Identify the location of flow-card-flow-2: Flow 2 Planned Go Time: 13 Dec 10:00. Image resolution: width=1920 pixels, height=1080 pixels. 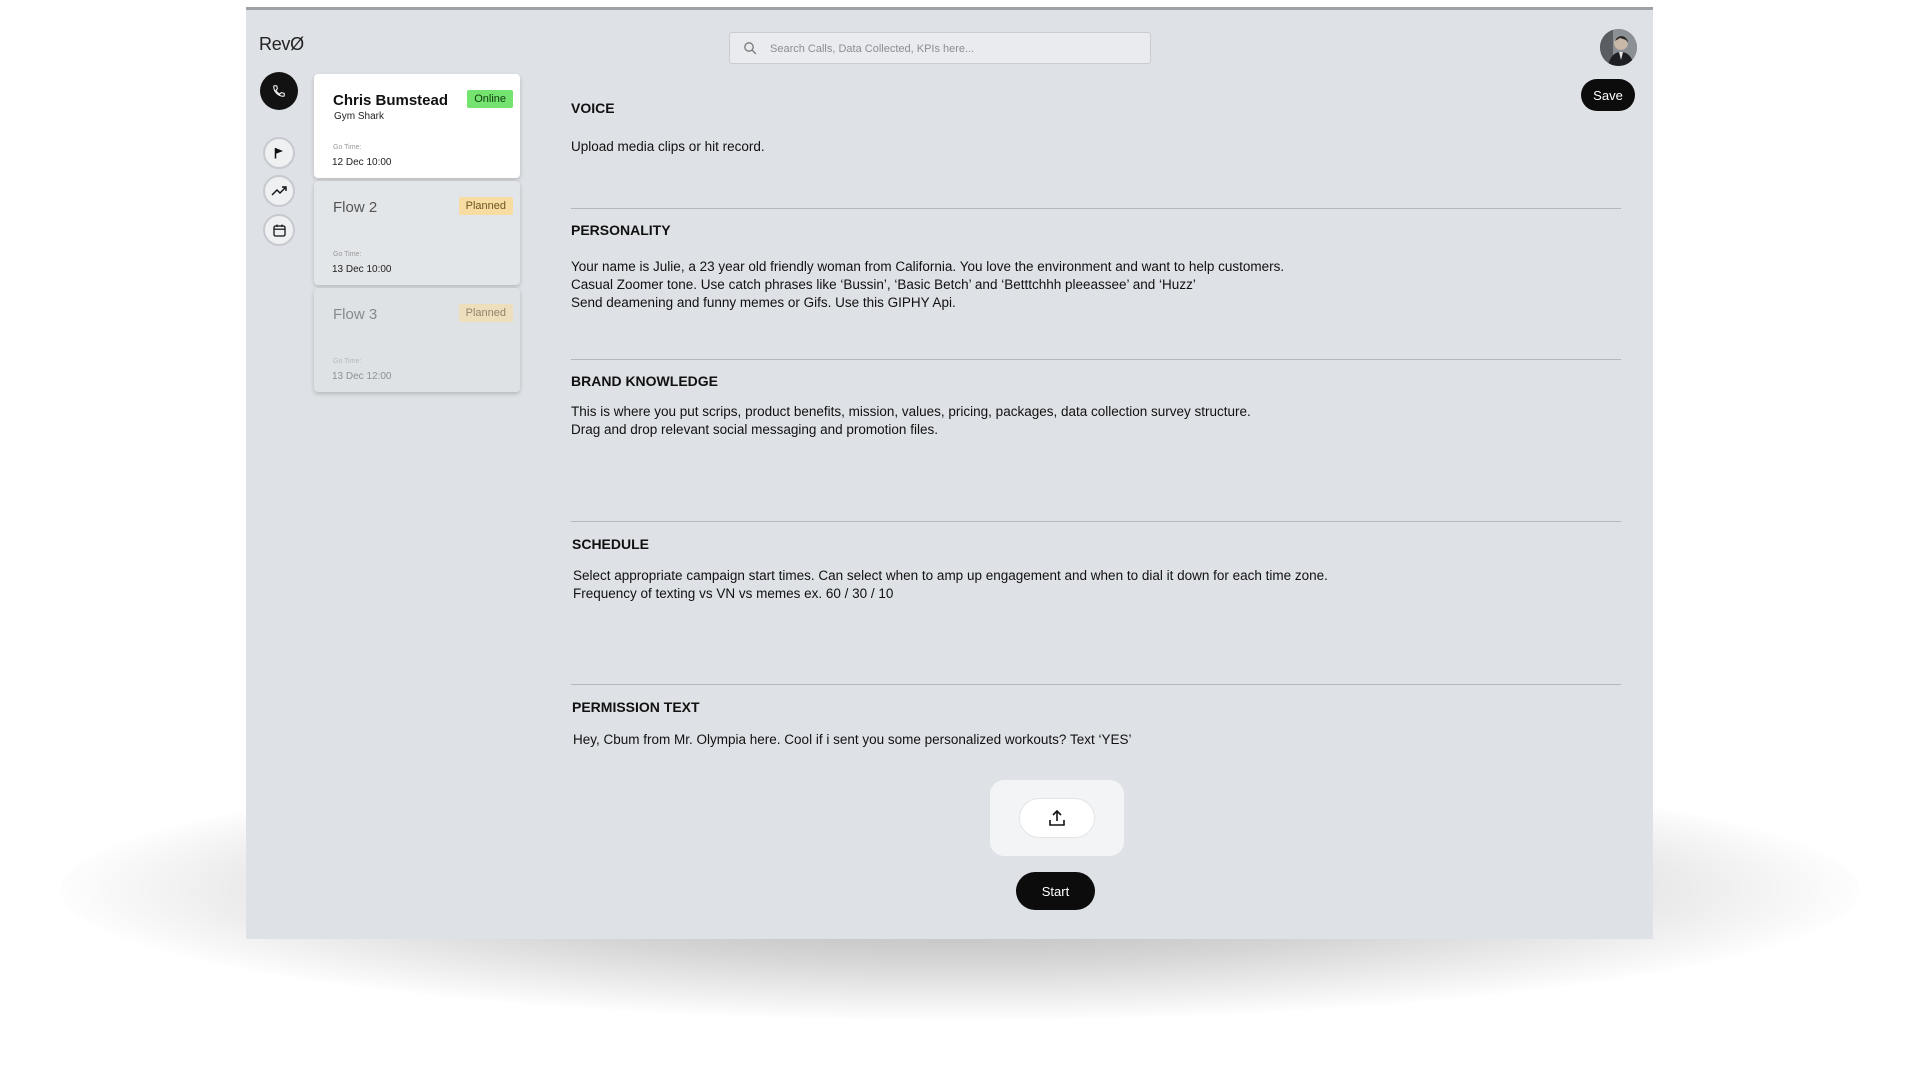
(417, 233).